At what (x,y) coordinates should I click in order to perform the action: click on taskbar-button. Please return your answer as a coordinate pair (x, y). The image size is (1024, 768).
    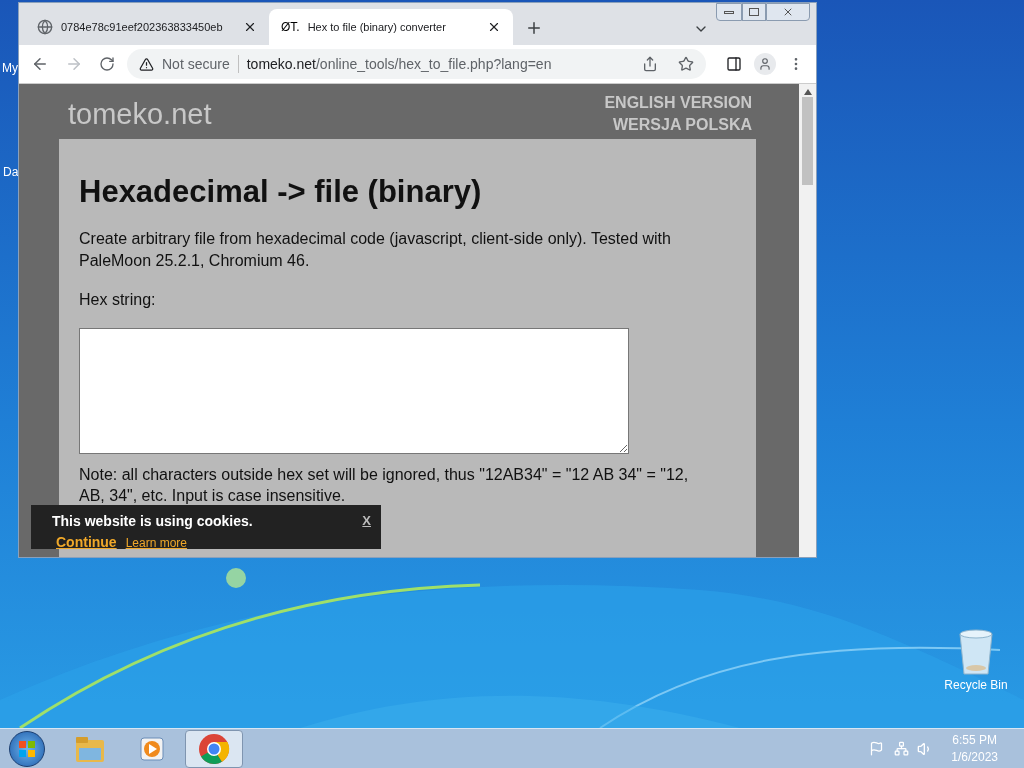
    Looking at the image, I should click on (214, 748).